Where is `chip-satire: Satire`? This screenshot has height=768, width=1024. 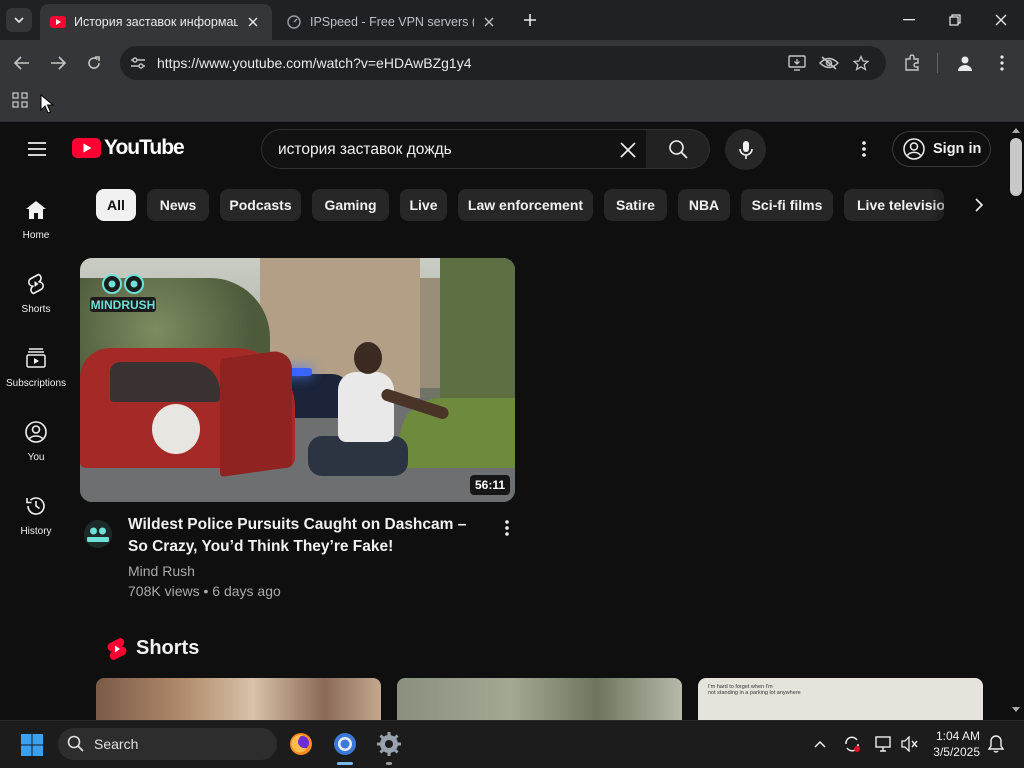 chip-satire: Satire is located at coordinates (635, 205).